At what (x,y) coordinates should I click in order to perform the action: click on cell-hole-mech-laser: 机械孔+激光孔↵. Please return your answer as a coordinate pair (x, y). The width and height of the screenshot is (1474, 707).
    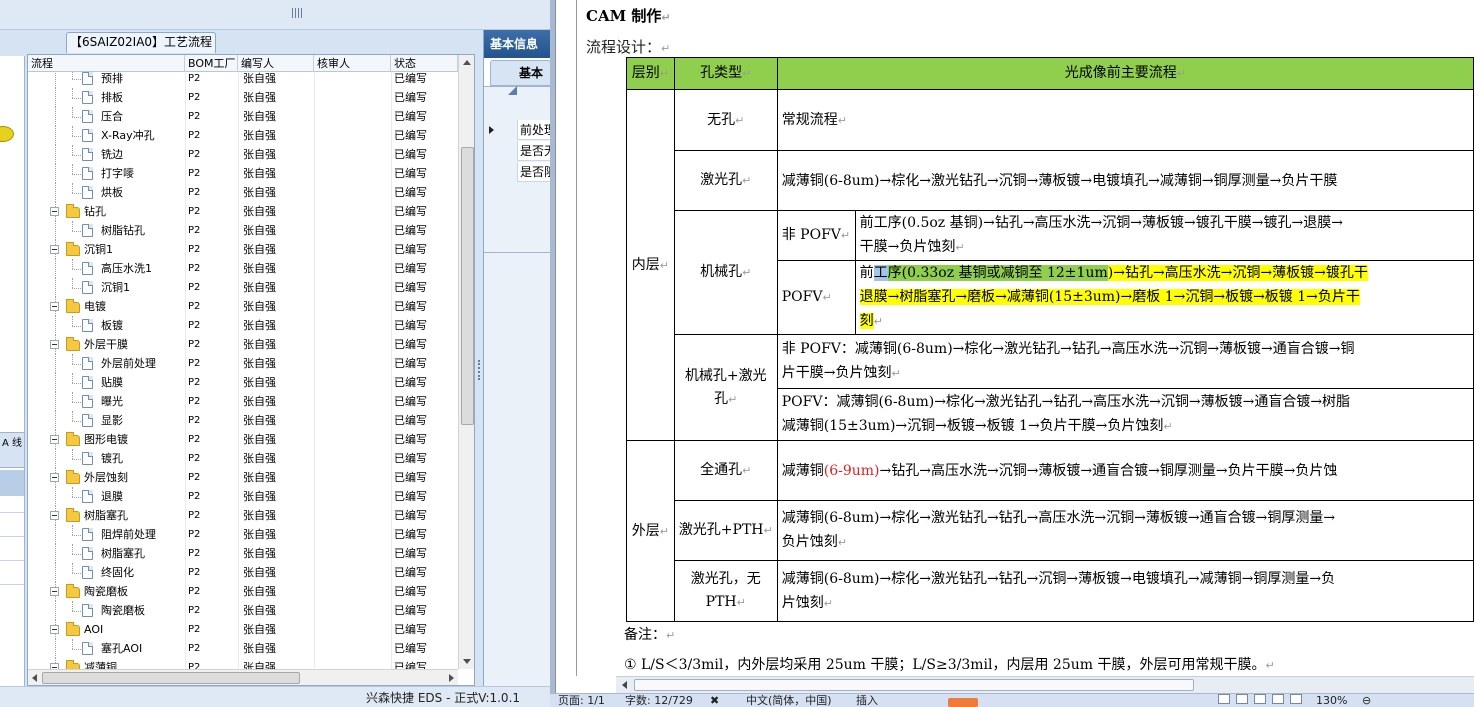
    Looking at the image, I should click on (725, 387).